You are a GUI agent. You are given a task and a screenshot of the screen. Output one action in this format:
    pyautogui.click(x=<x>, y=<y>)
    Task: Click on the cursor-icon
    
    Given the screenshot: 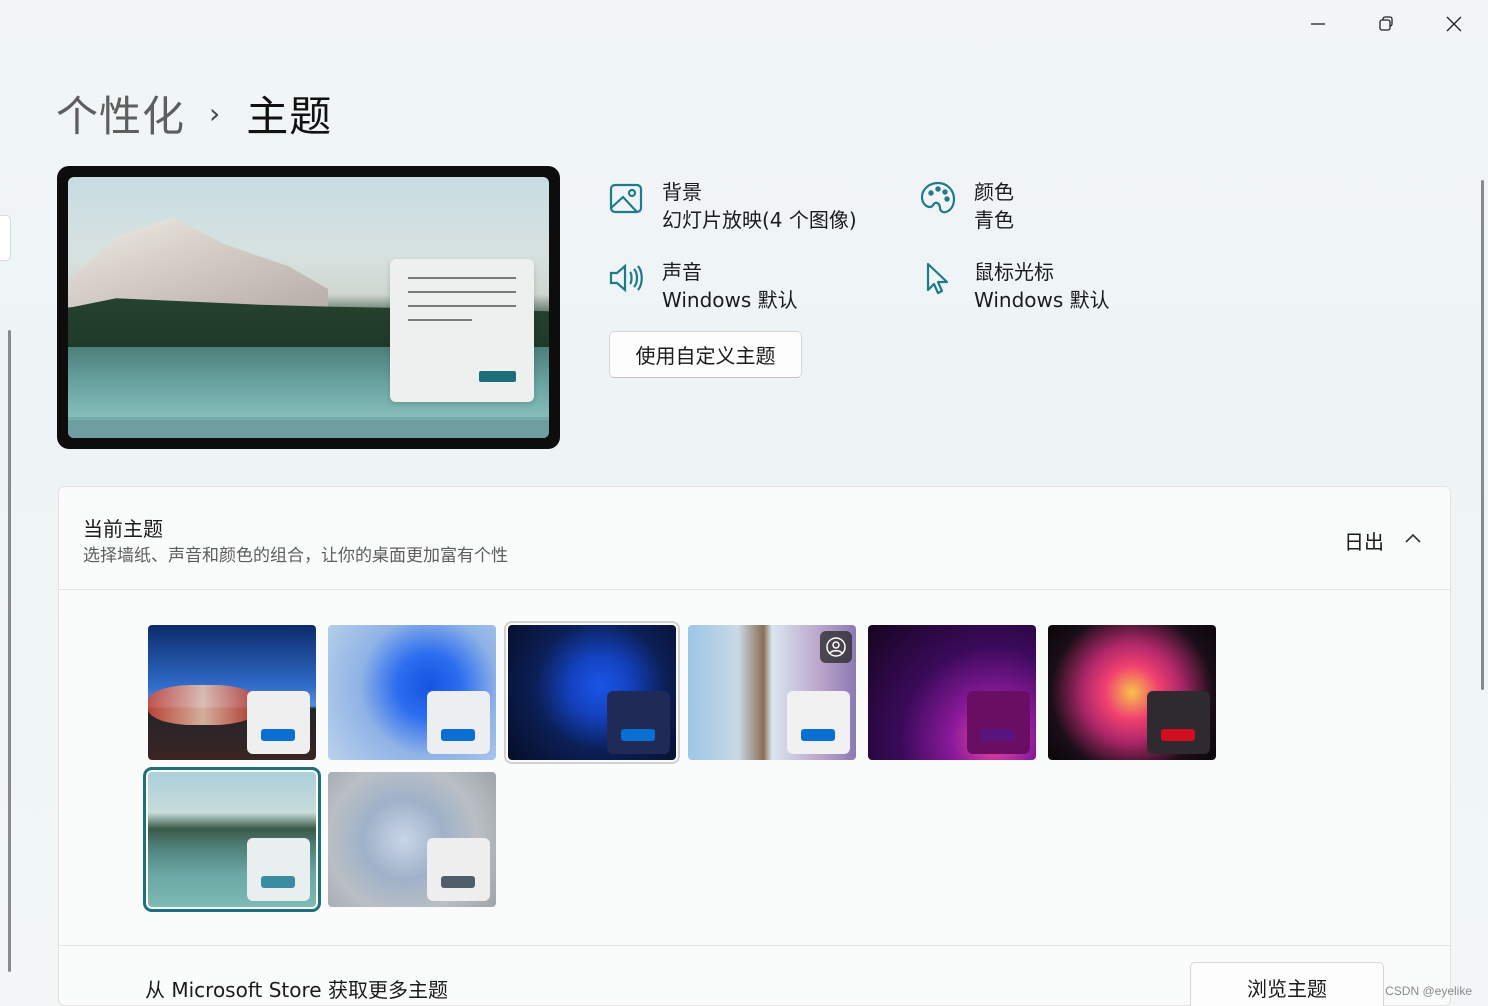 What is the action you would take?
    pyautogui.click(x=937, y=278)
    